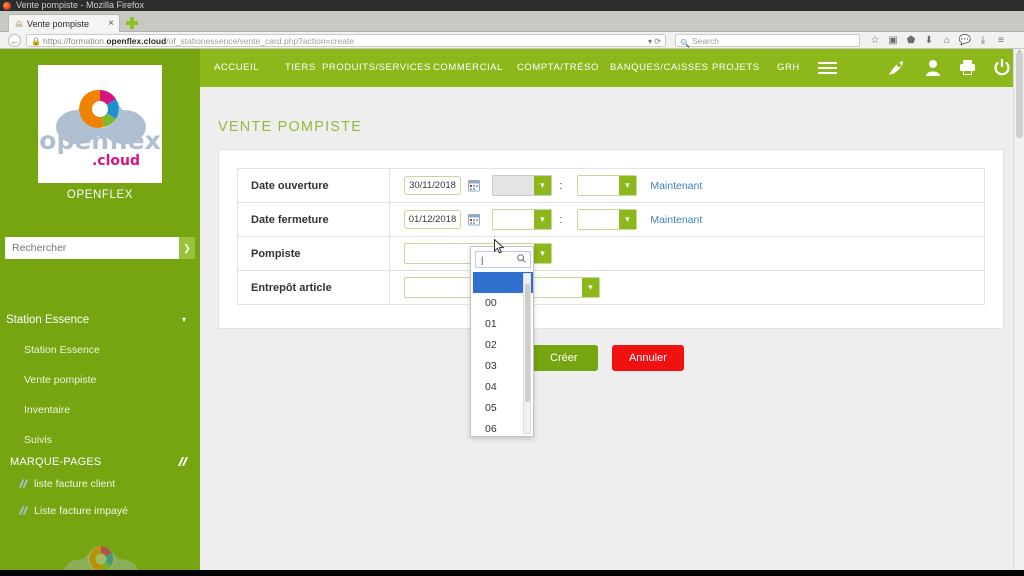  I want to click on dropdown-scrollbar, so click(527, 353).